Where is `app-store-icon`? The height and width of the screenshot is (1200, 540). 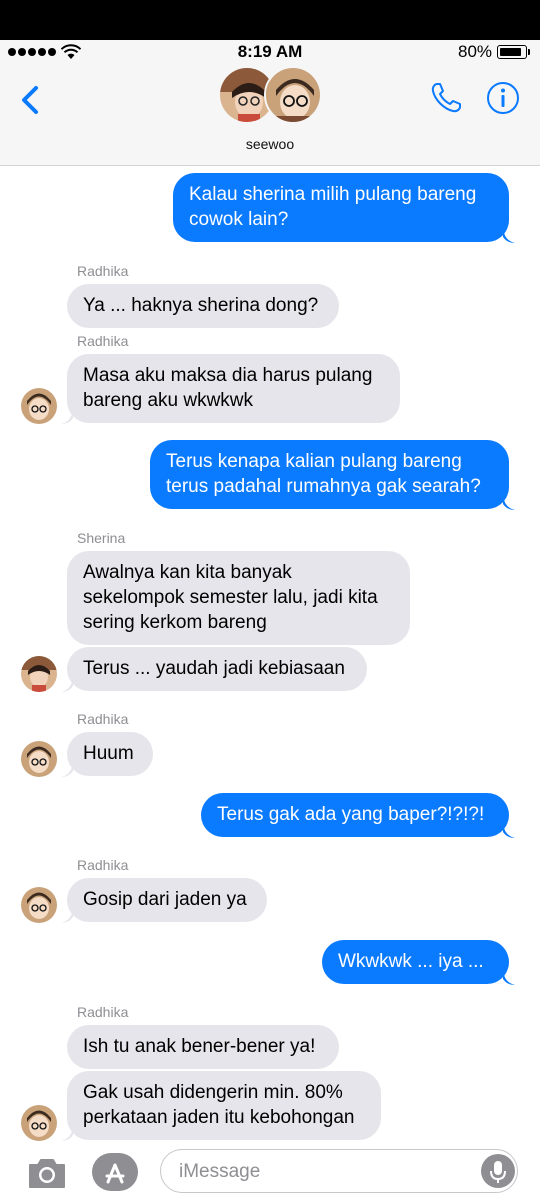
app-store-icon is located at coordinates (115, 1173).